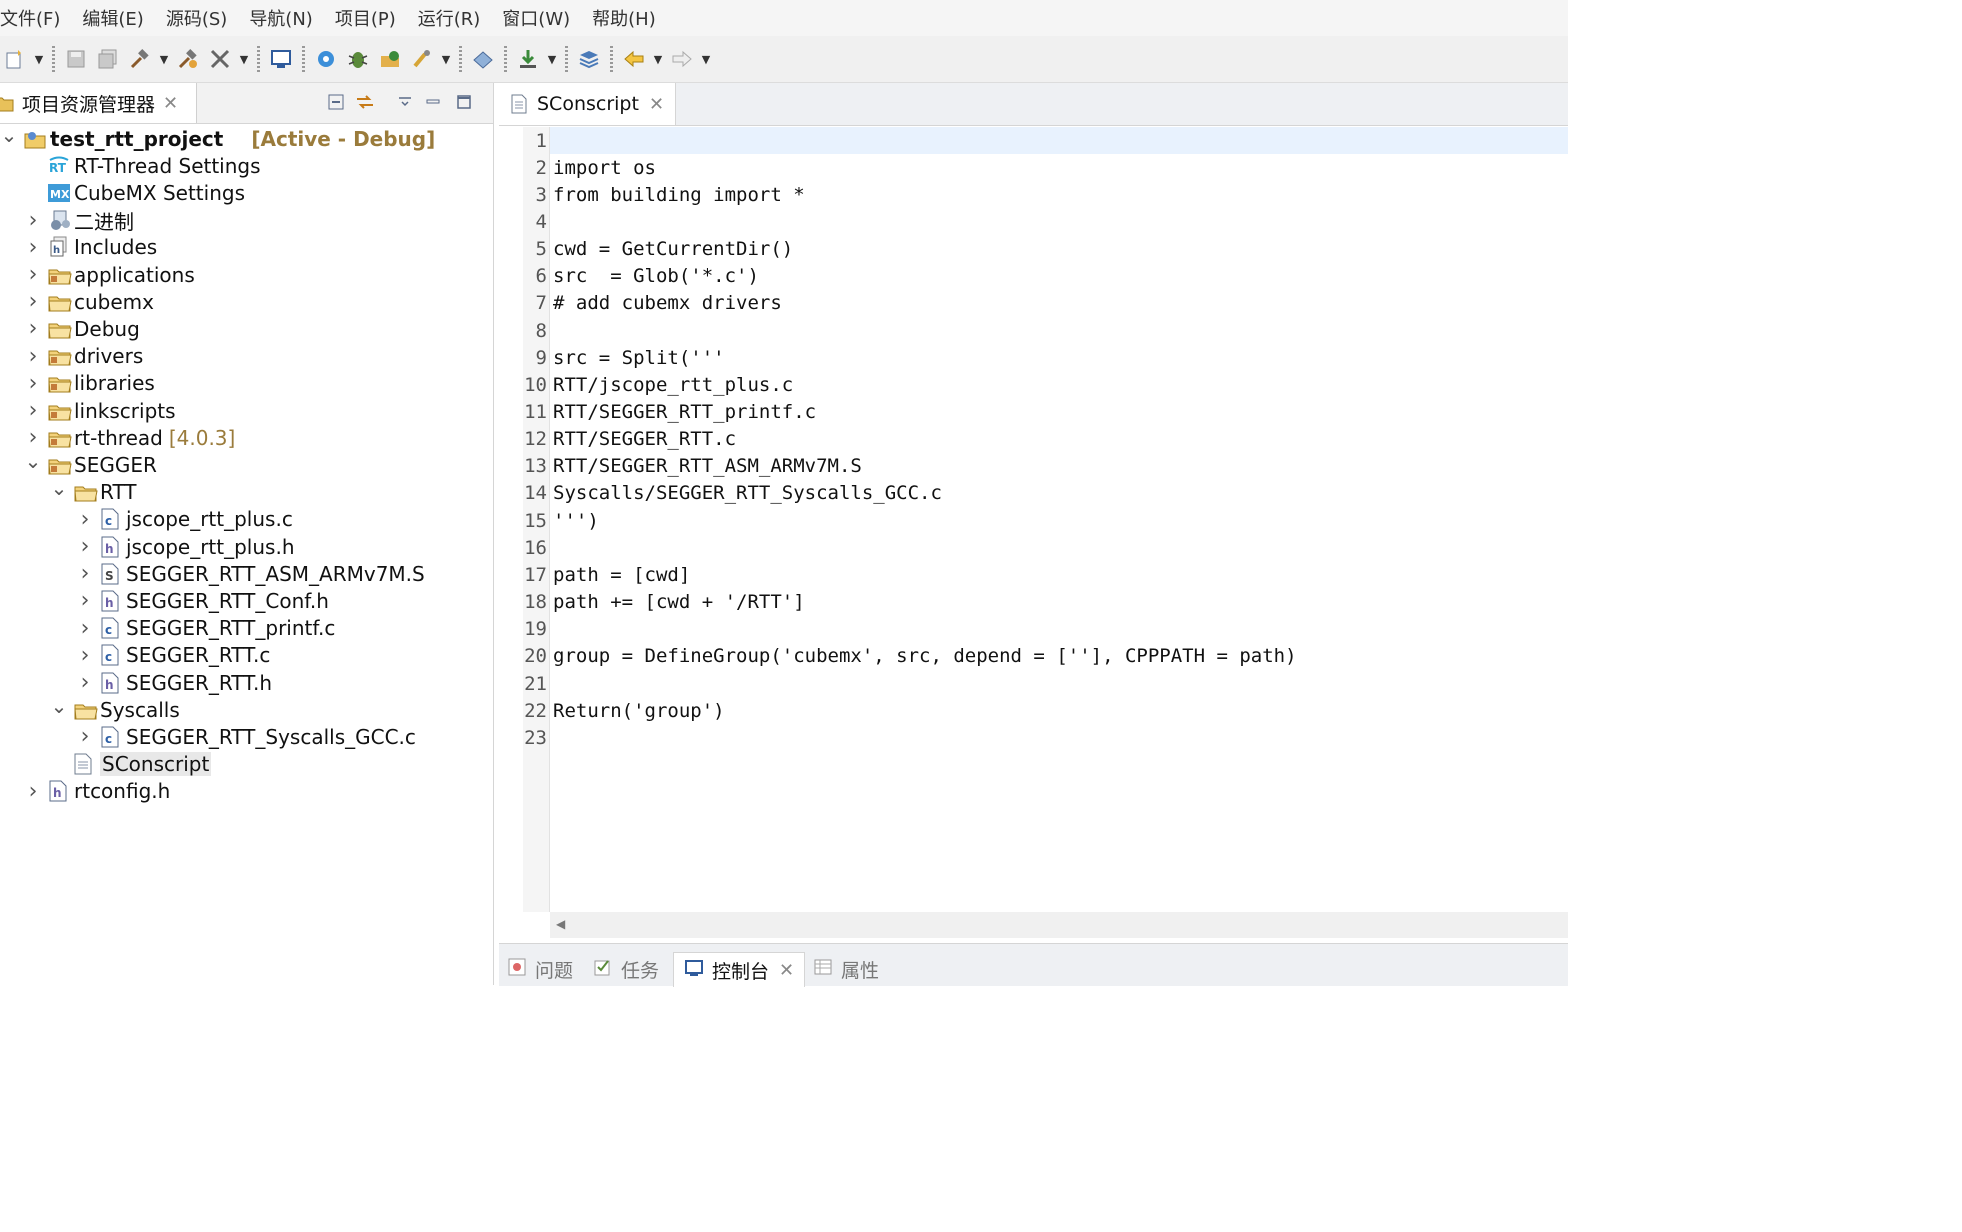  What do you see at coordinates (1059, 925) in the screenshot?
I see `horizontal-scrollbar: ◀` at bounding box center [1059, 925].